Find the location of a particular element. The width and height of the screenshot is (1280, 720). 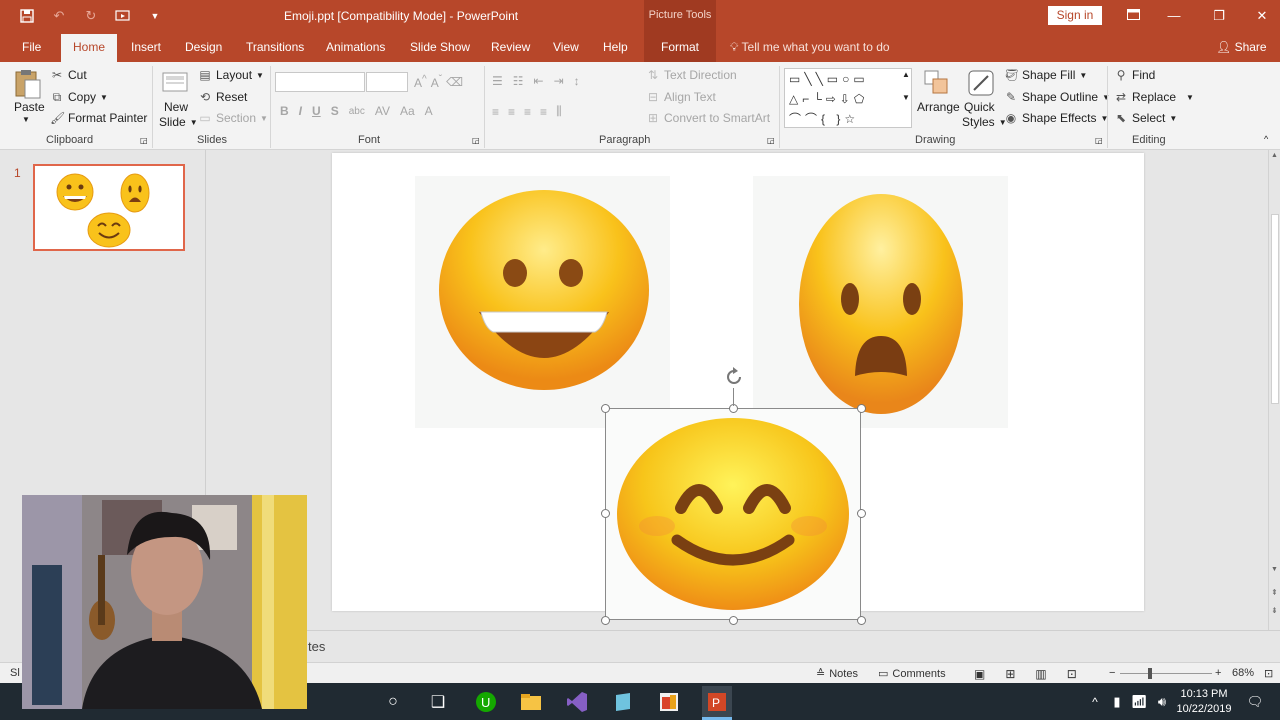

tab-animations: Animations is located at coordinates (355, 47).